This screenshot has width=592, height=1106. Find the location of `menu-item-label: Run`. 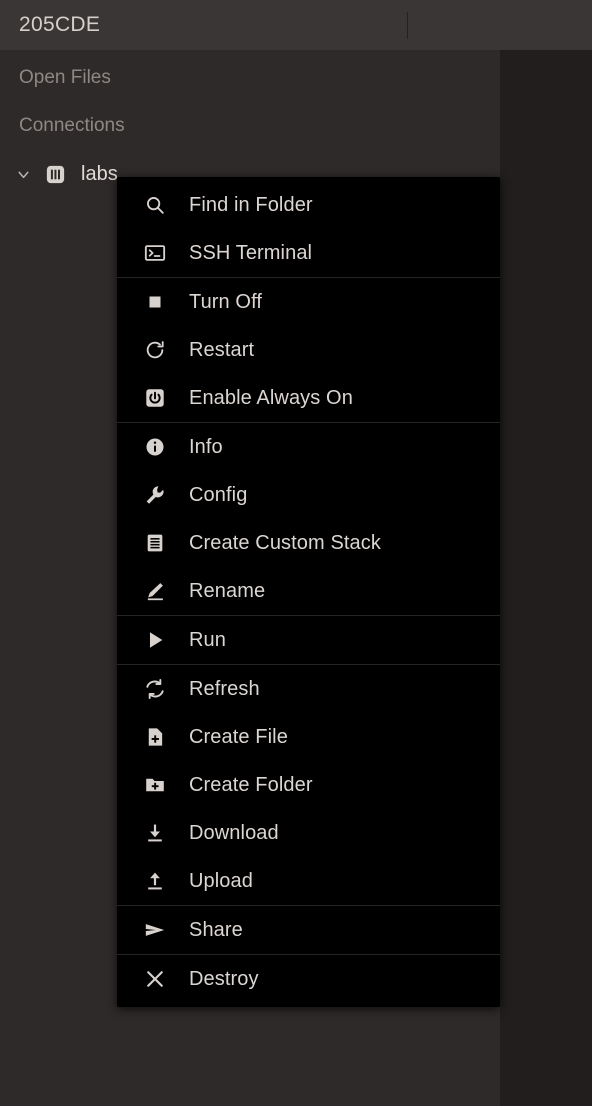

menu-item-label: Run is located at coordinates (207, 639).